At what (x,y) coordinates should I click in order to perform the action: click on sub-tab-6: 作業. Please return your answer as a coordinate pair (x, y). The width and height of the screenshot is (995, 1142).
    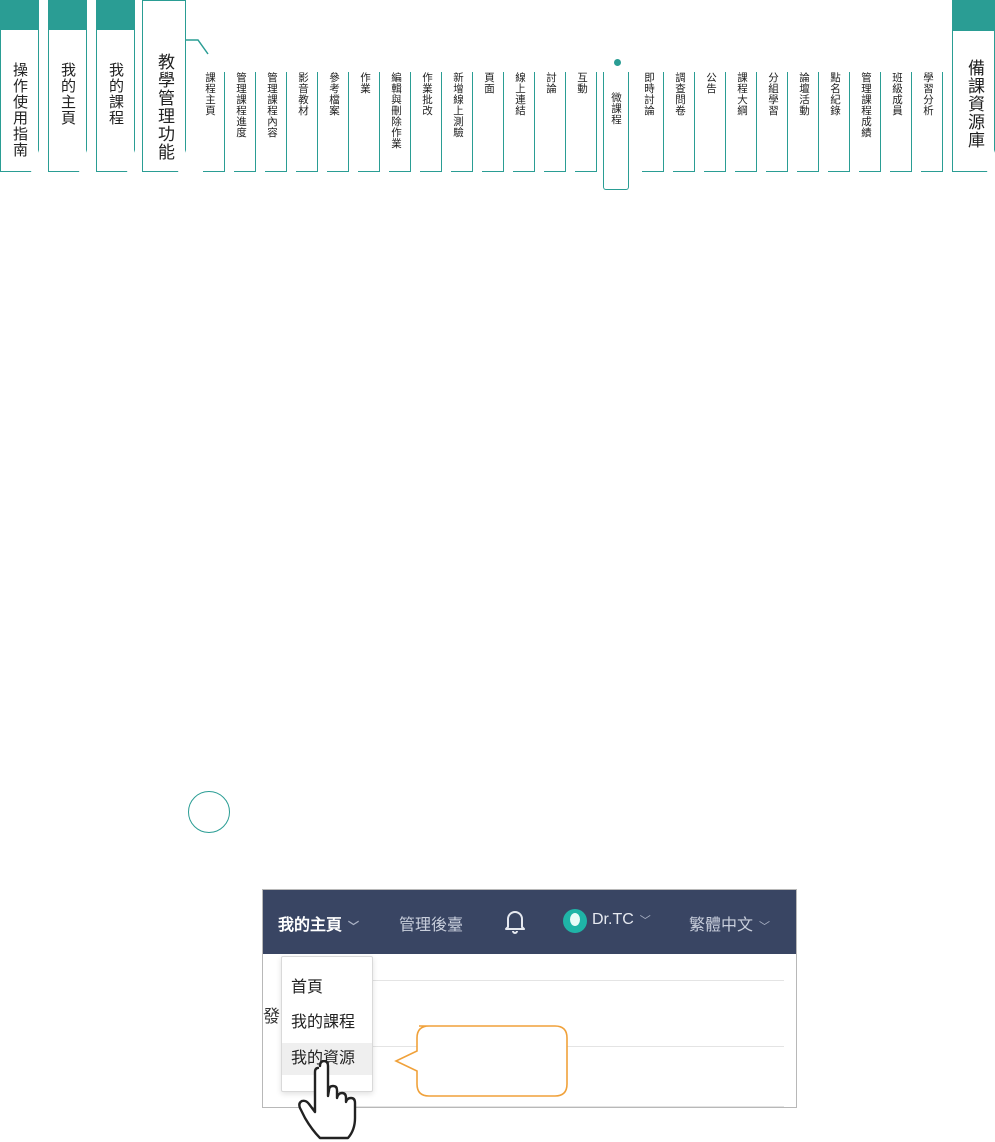
    Looking at the image, I should click on (369, 122).